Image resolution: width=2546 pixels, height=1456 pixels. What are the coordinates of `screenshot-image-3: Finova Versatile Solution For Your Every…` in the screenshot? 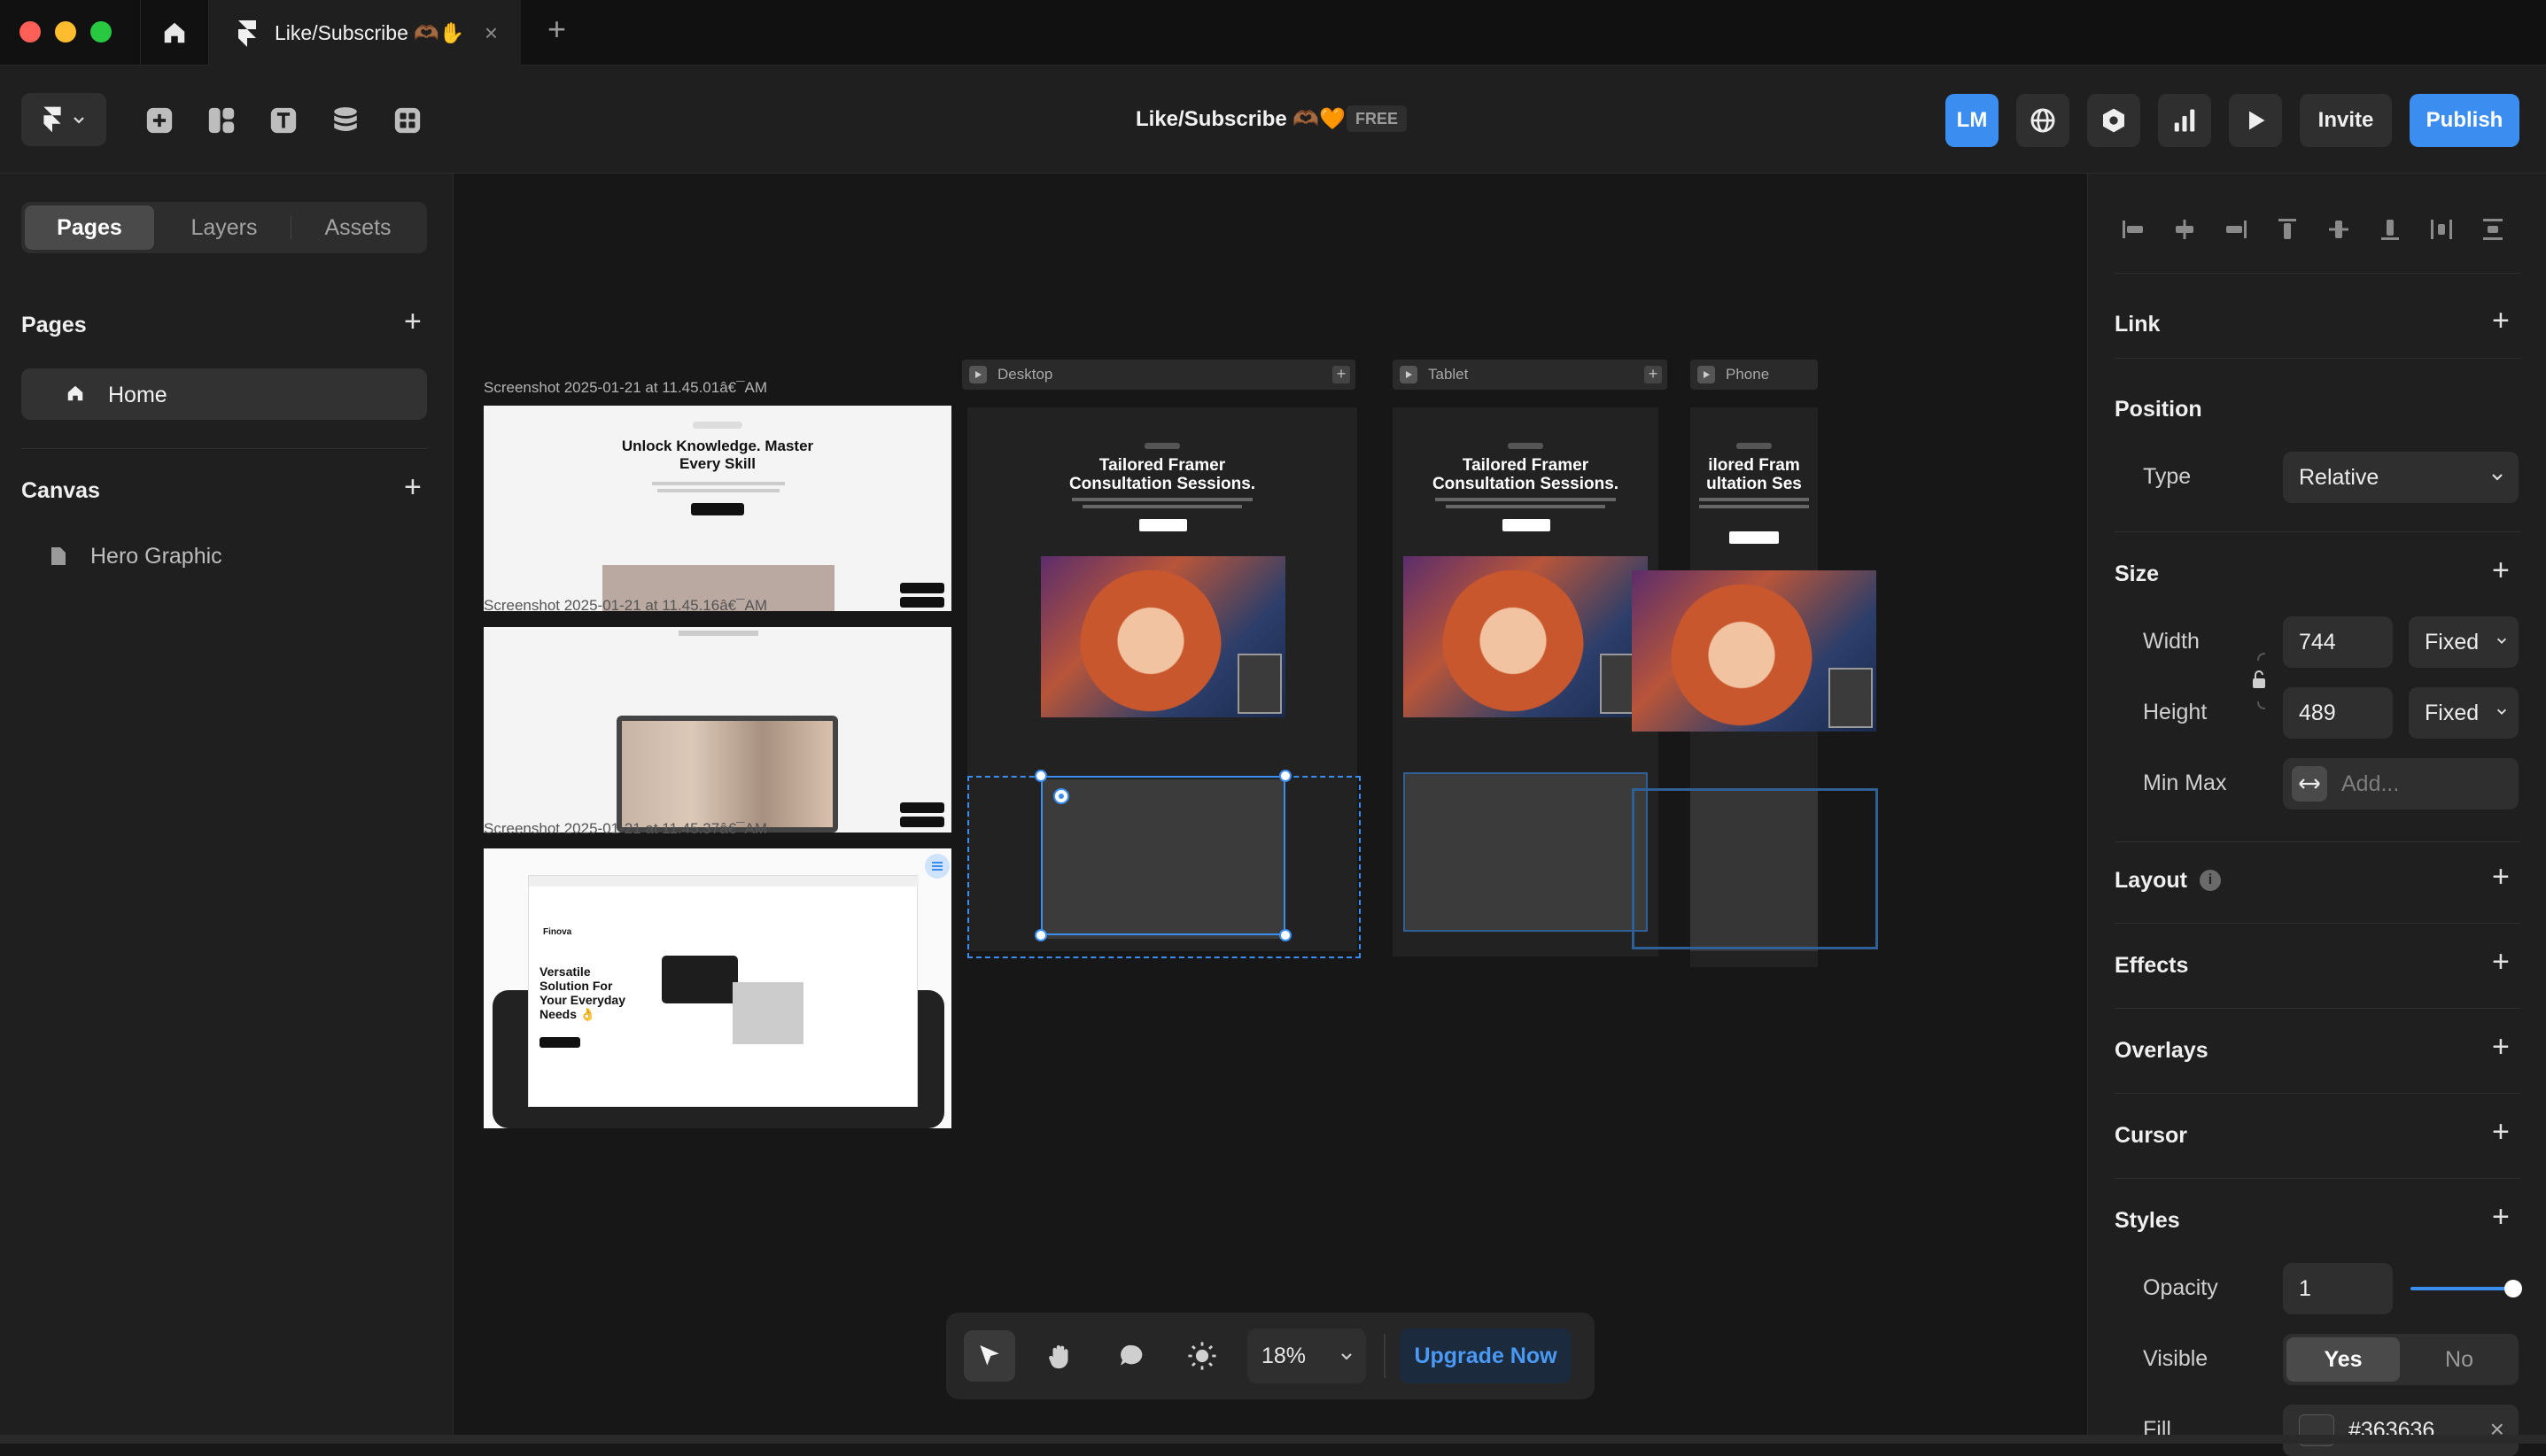 It's located at (717, 988).